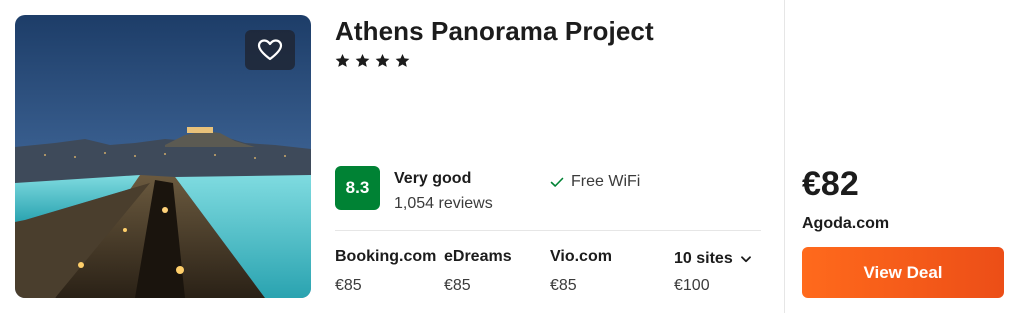 This screenshot has height=313, width=1024. What do you see at coordinates (443, 204) in the screenshot?
I see `review-count: 1,054 reviews` at bounding box center [443, 204].